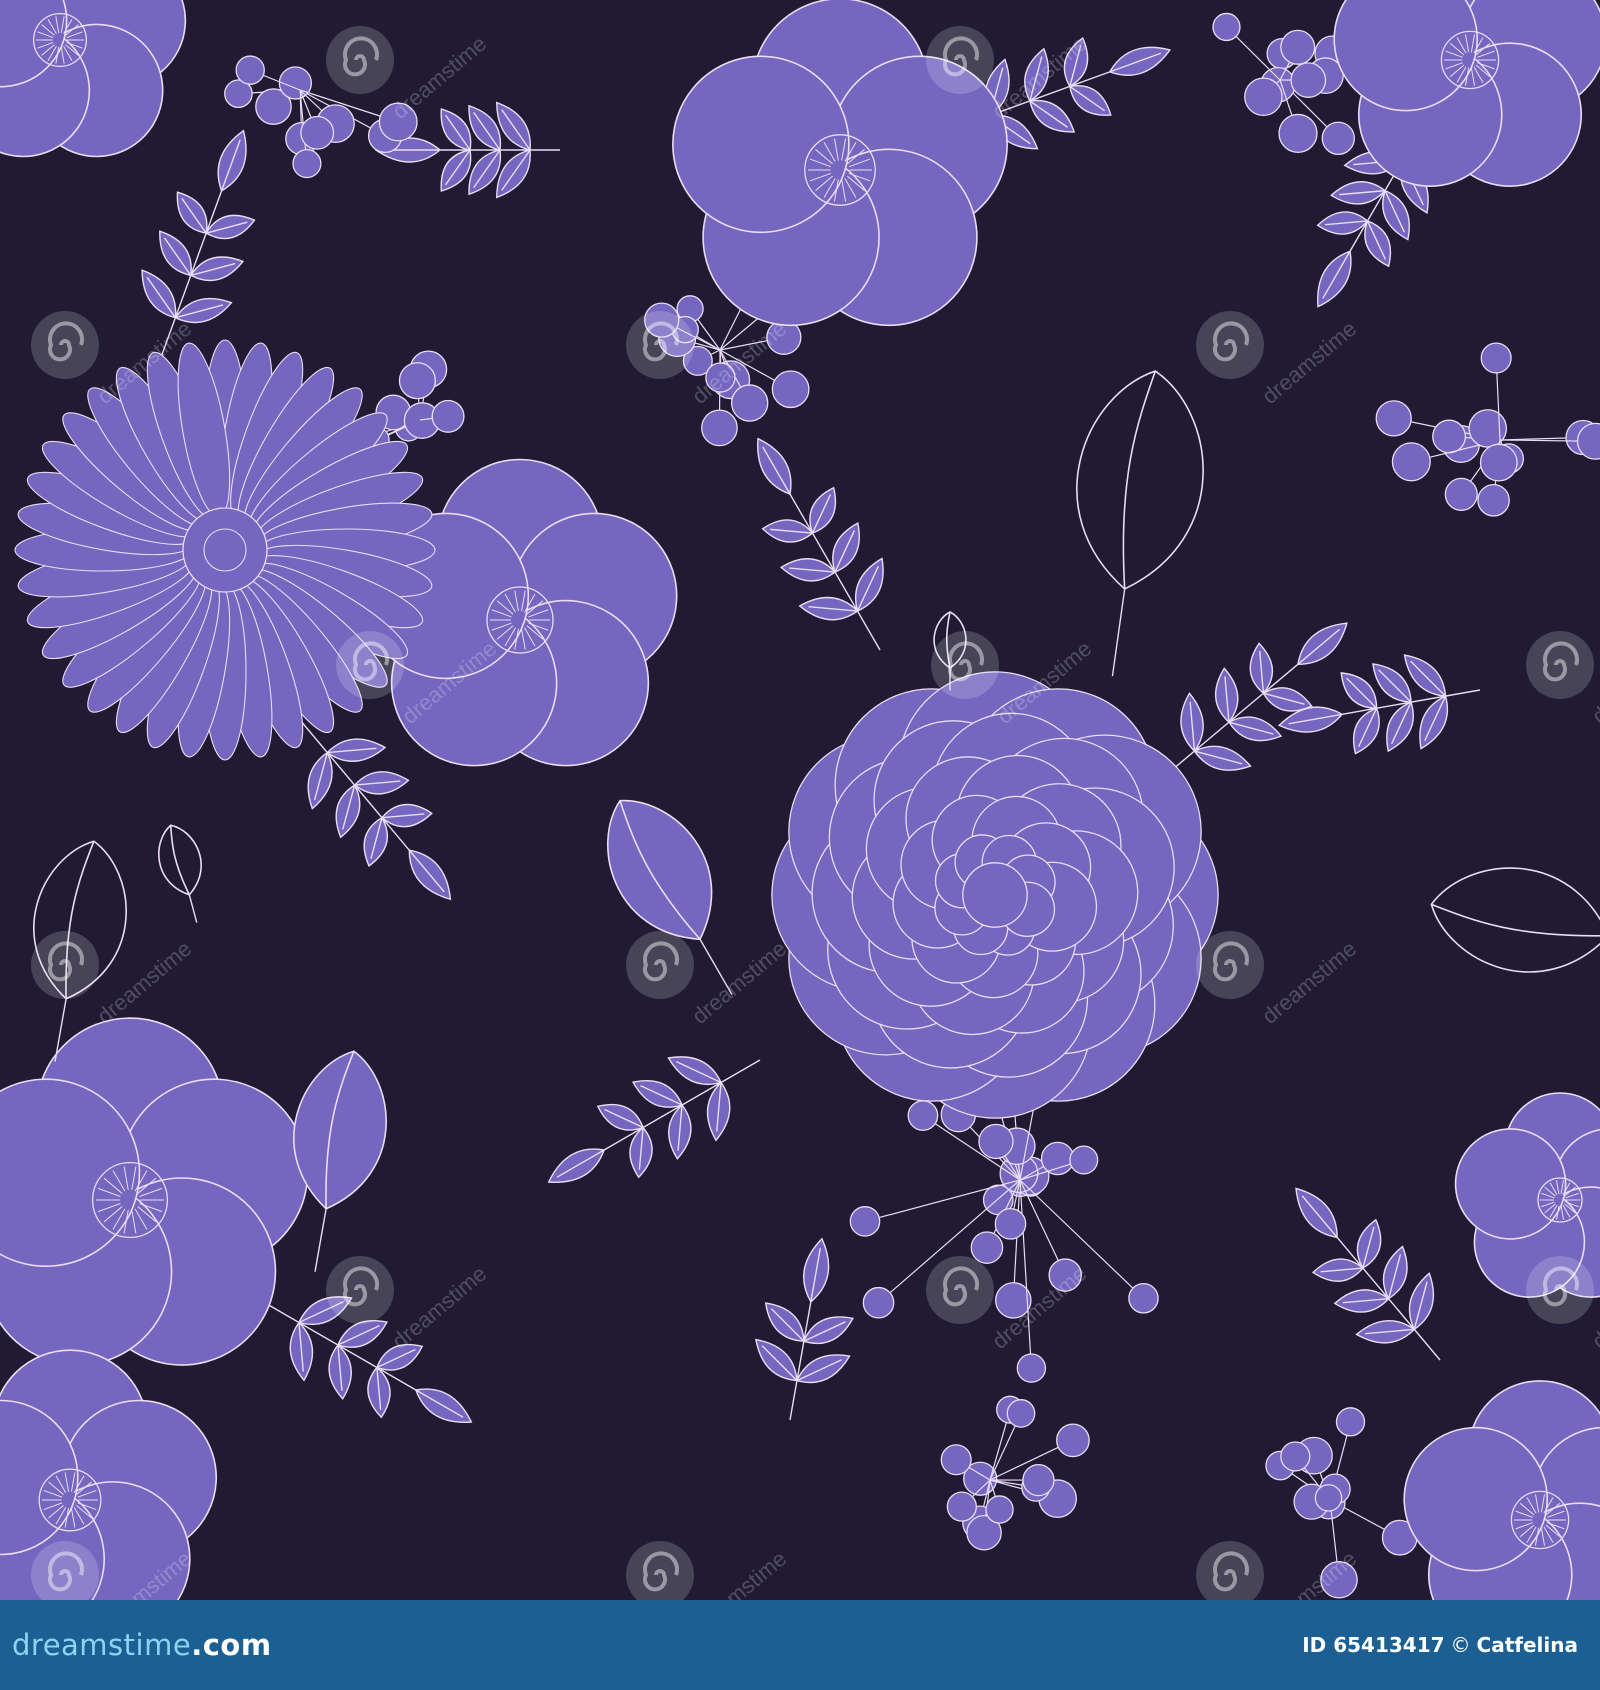 The width and height of the screenshot is (1600, 1690). Describe the element at coordinates (1373, 1645) in the screenshot. I see `image-id: ID 65413417` at that location.